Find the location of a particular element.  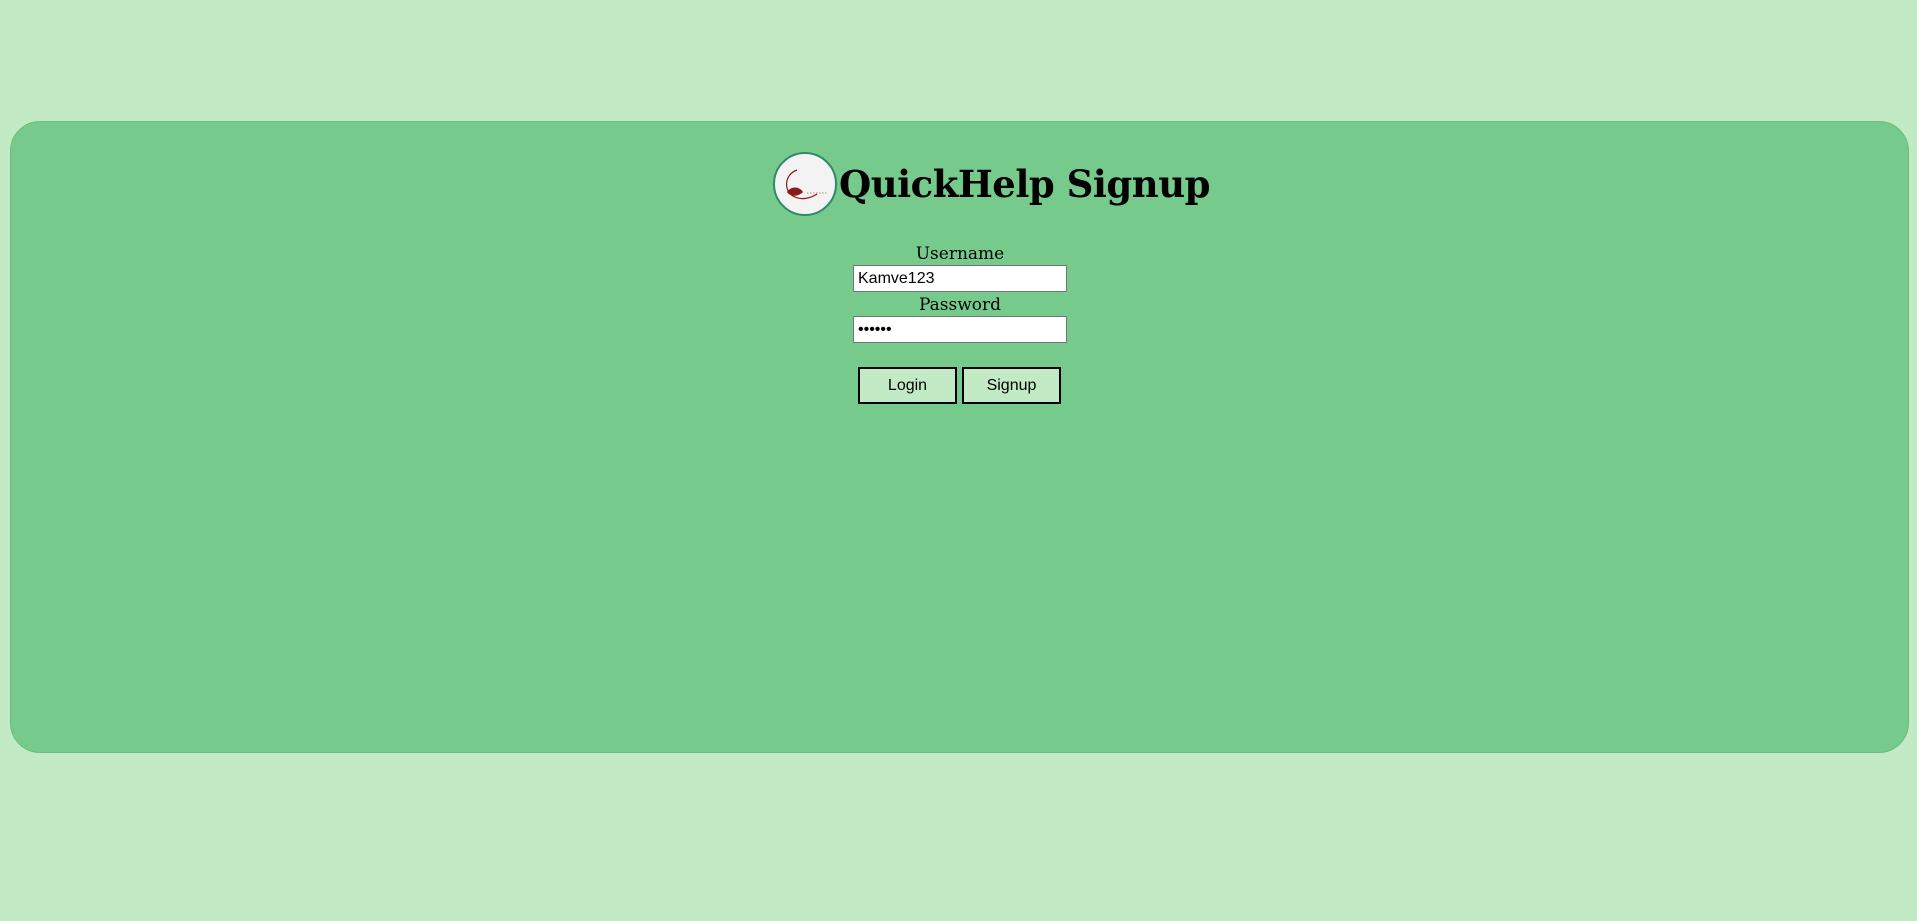

username-label: Username is located at coordinates (960, 254).